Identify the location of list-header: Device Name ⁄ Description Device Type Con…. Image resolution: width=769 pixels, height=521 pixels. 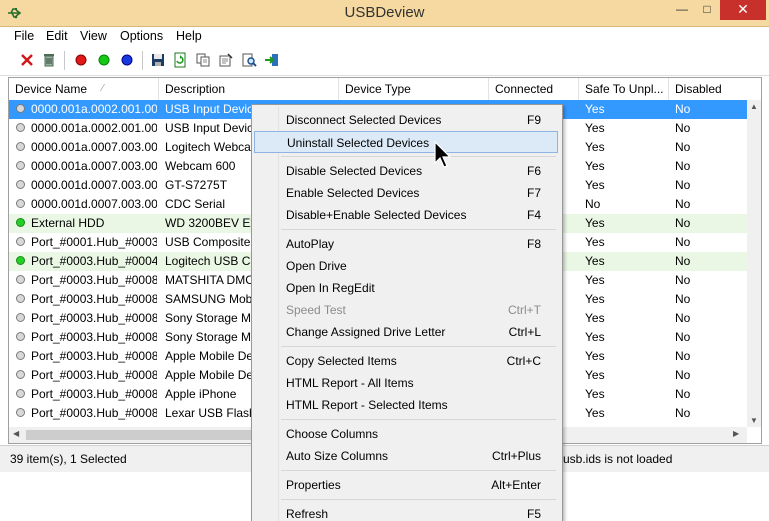
(385, 89).